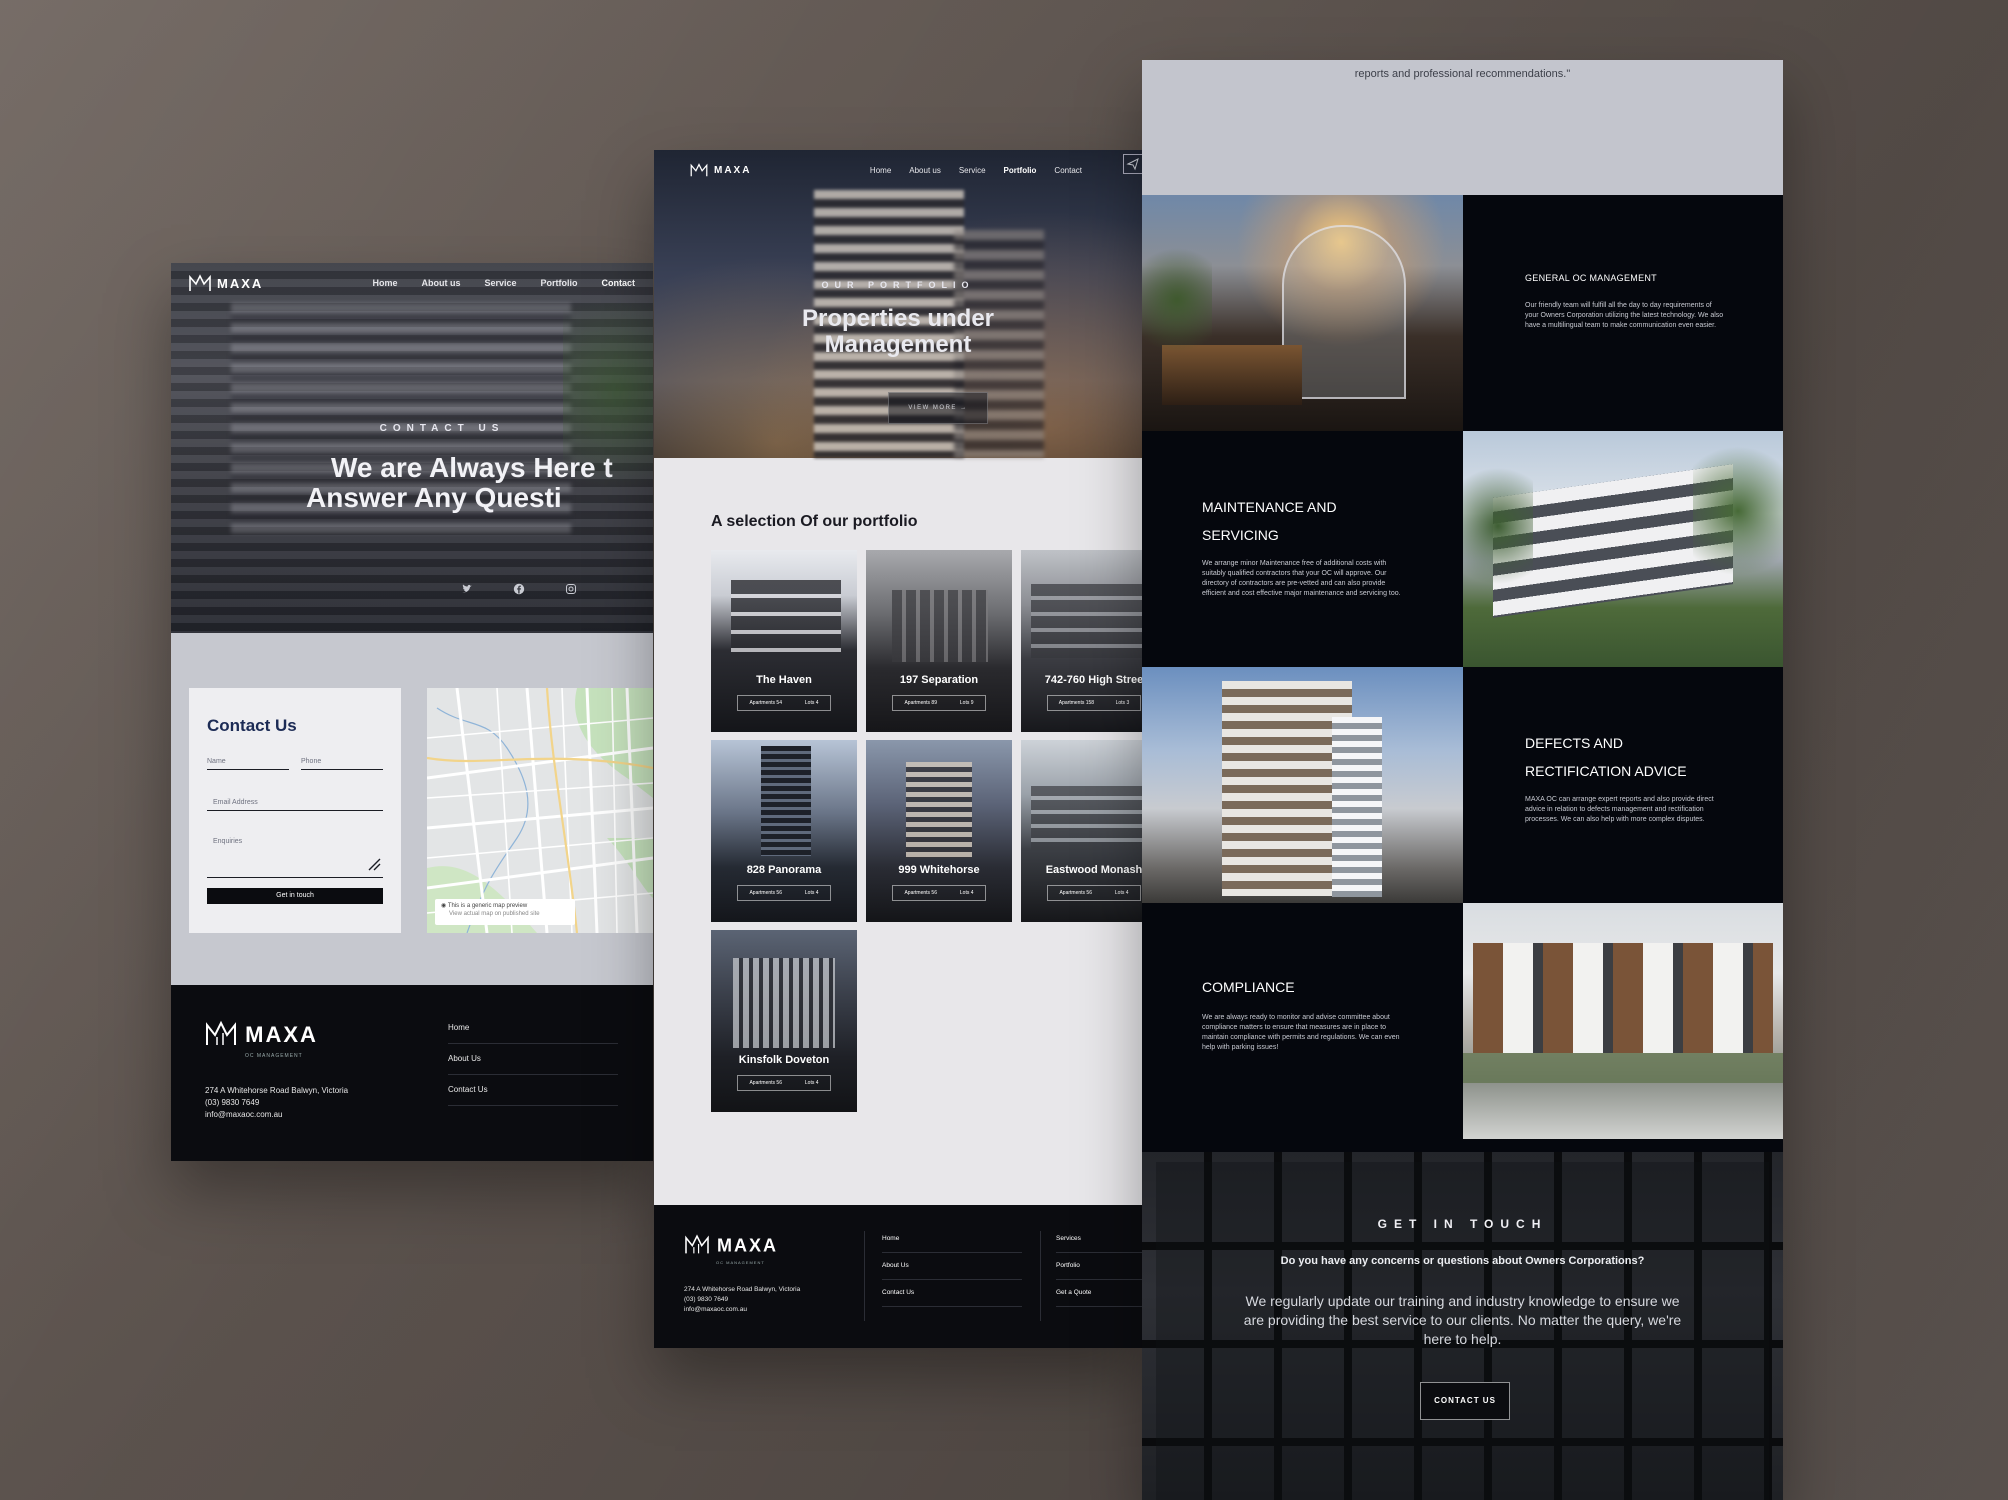  Describe the element at coordinates (939, 870) in the screenshot. I see `property-name: 999 Whitehorse` at that location.